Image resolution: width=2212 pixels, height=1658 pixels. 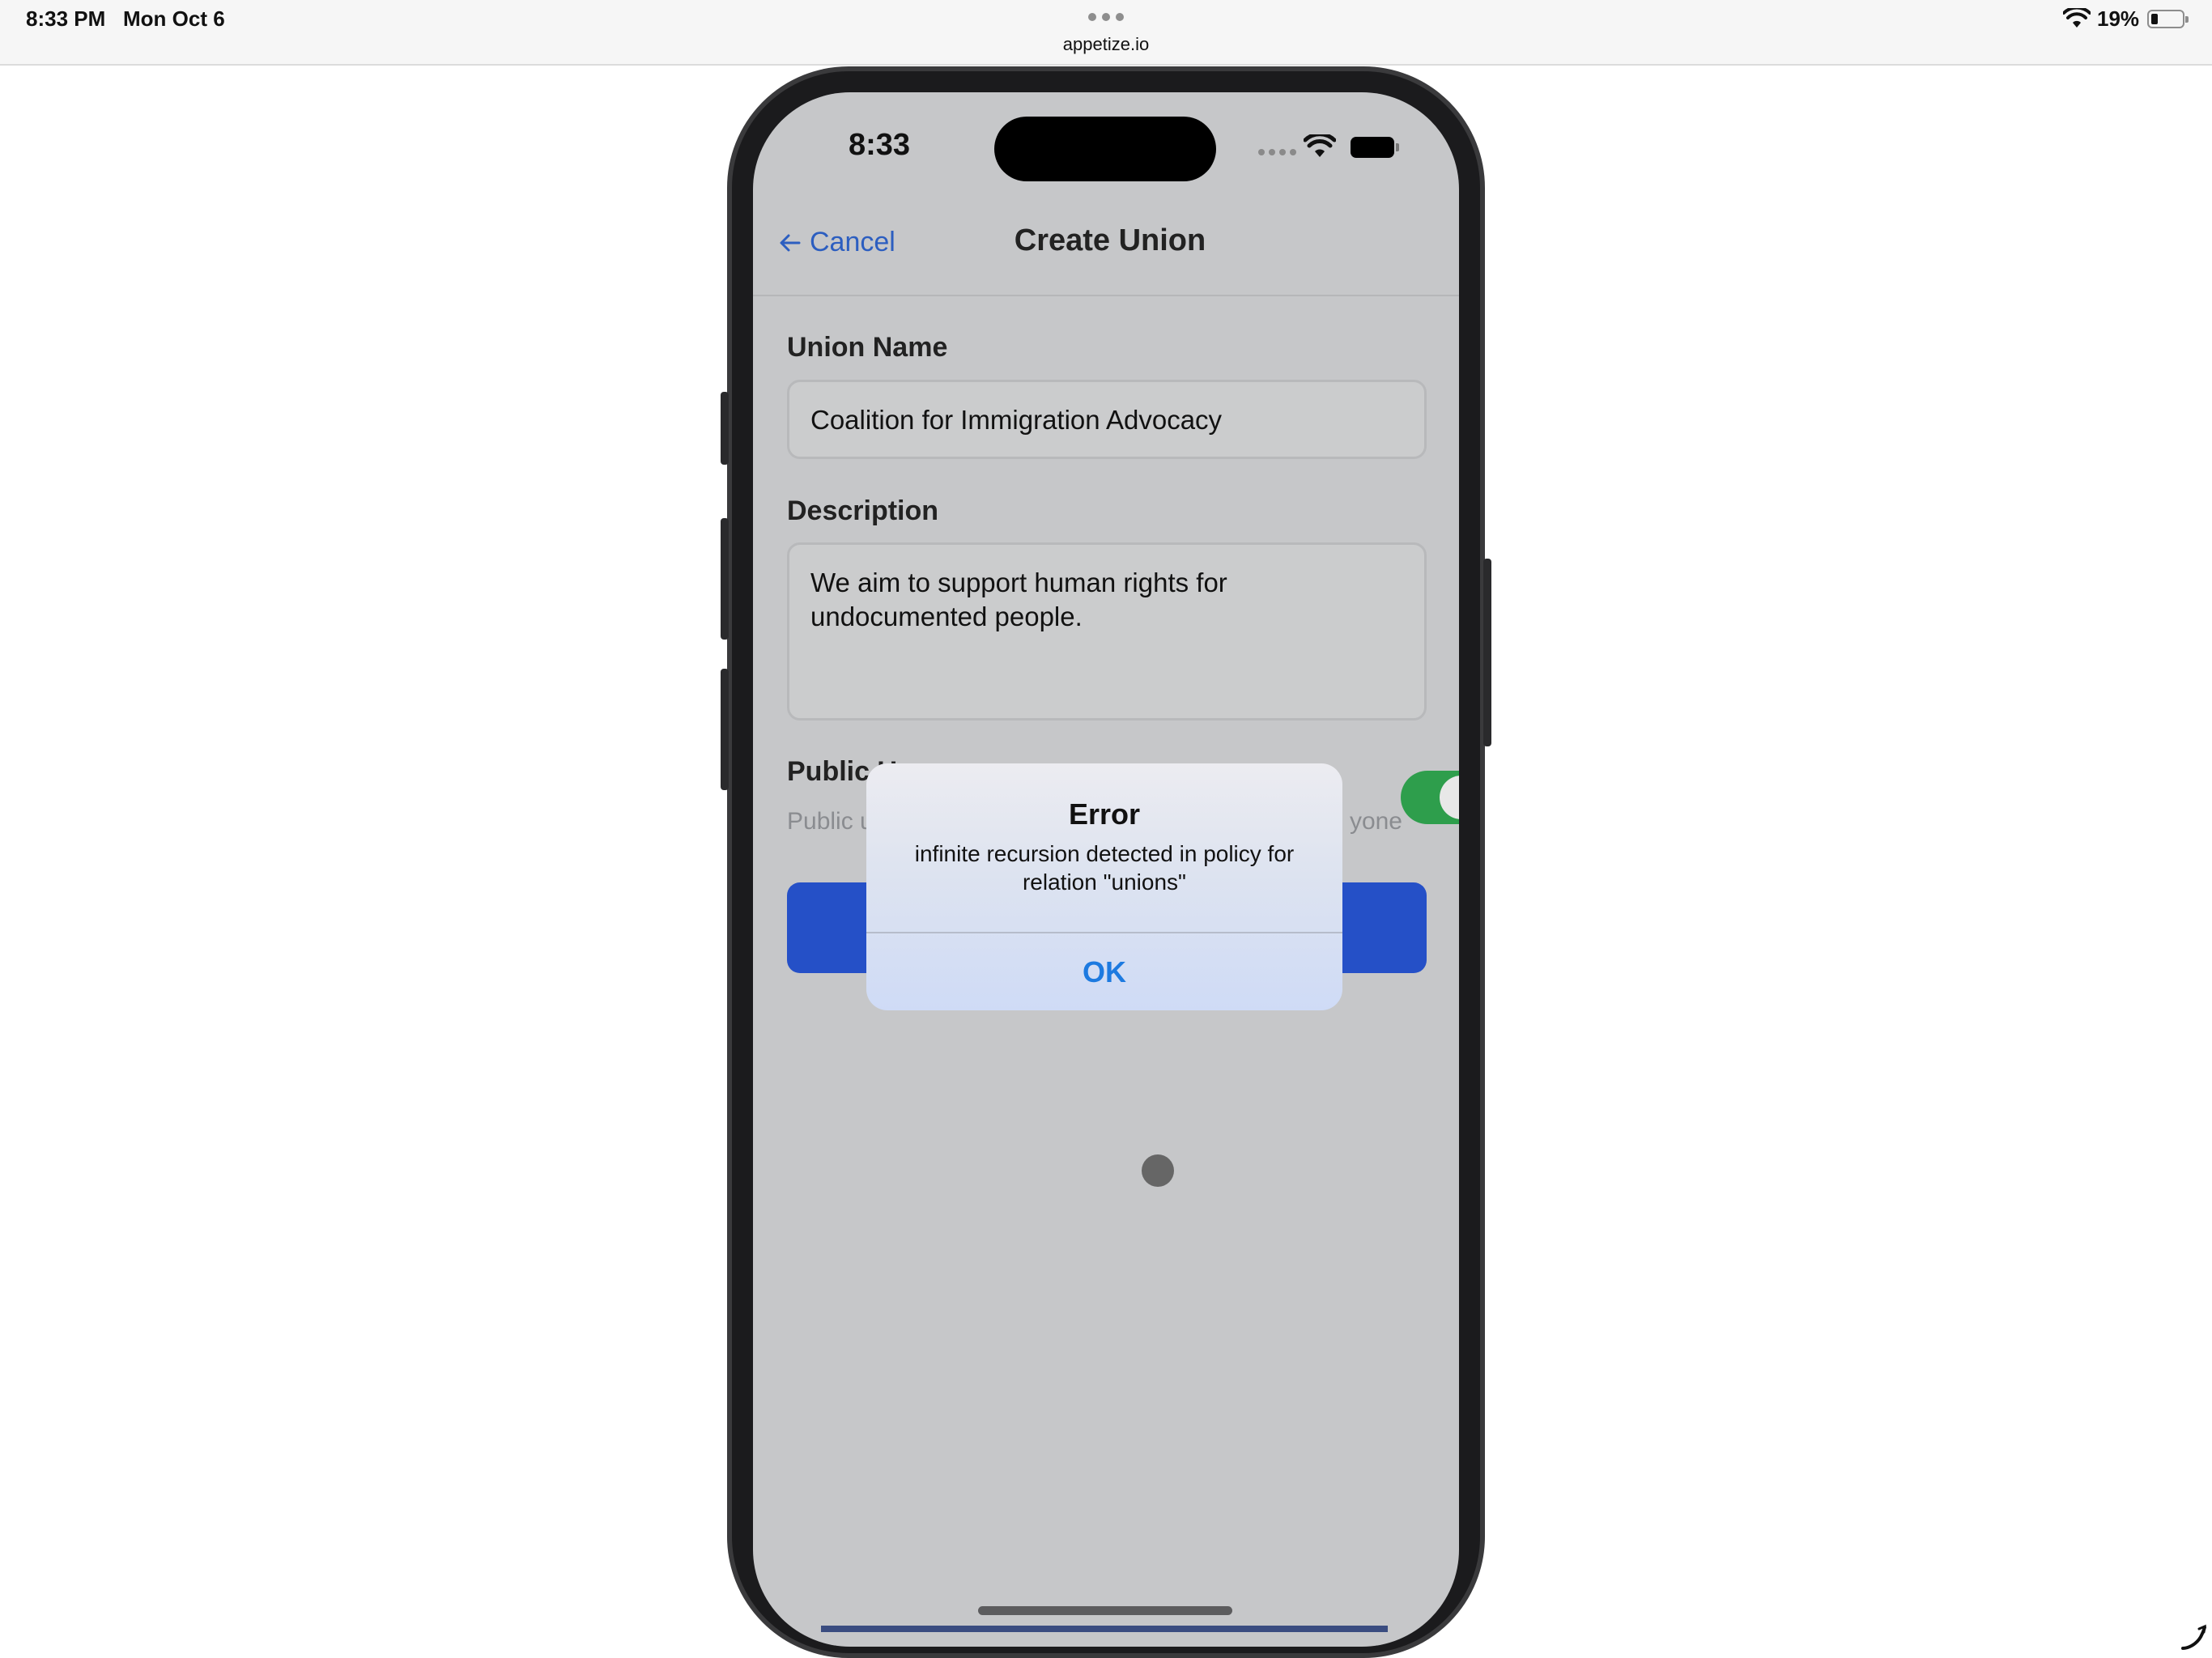 I want to click on public-union-description-left: Public u, so click(x=831, y=821).